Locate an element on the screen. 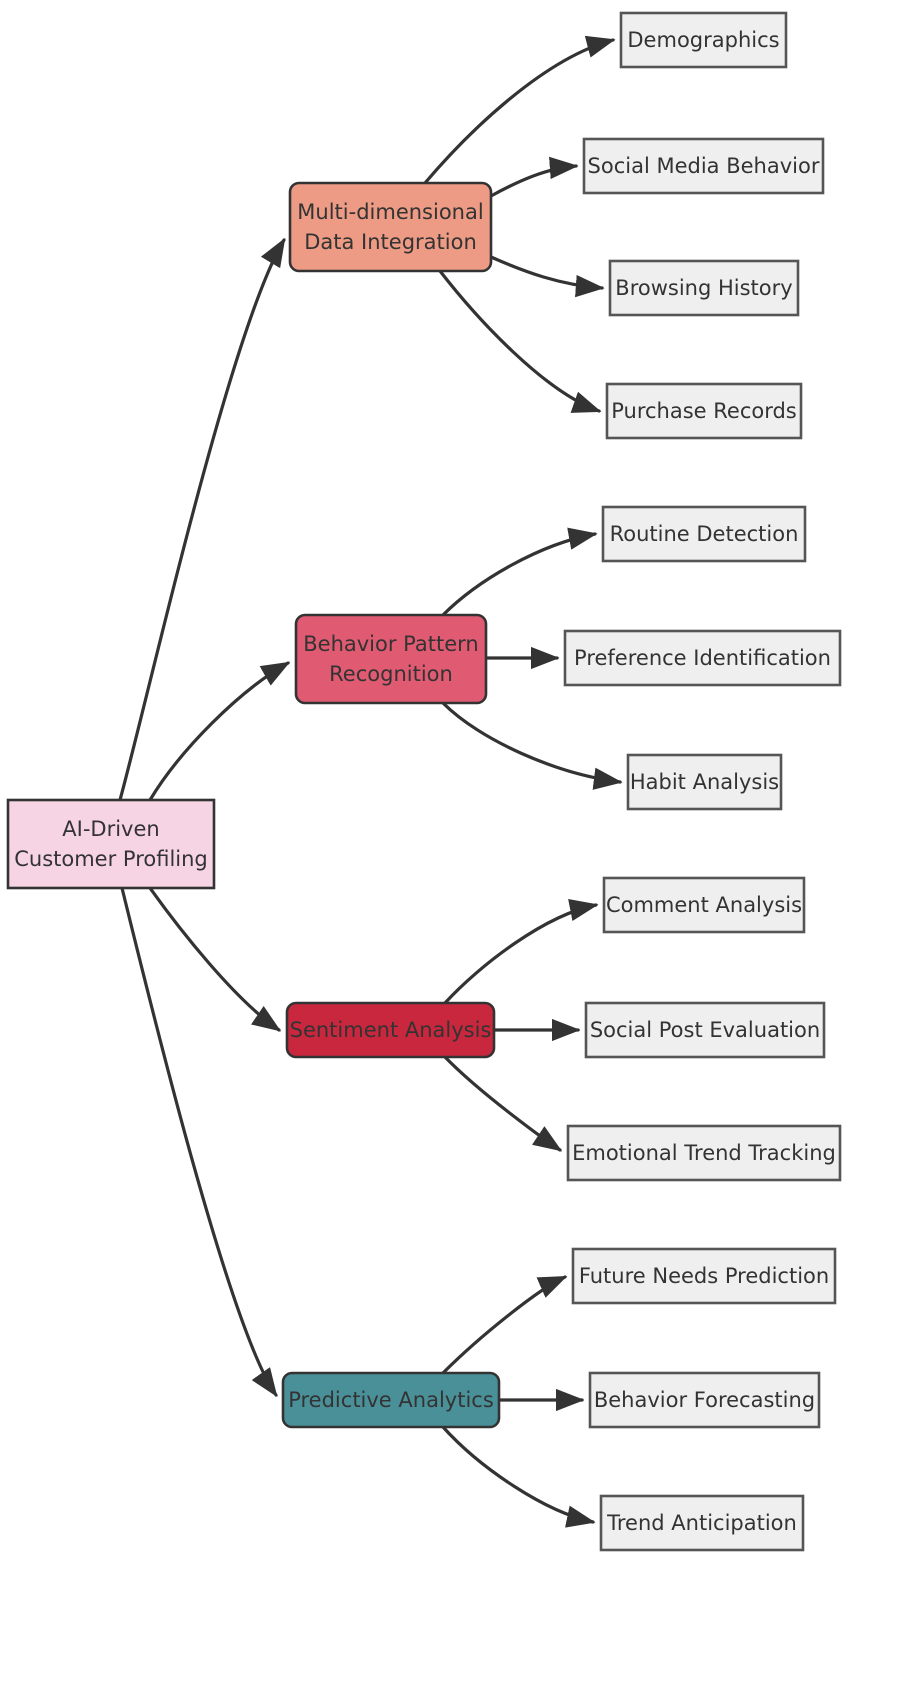 The height and width of the screenshot is (1692, 923). leaf-emotional-trend-tracking-label: Emotional Trend Tracking is located at coordinates (704, 1153).